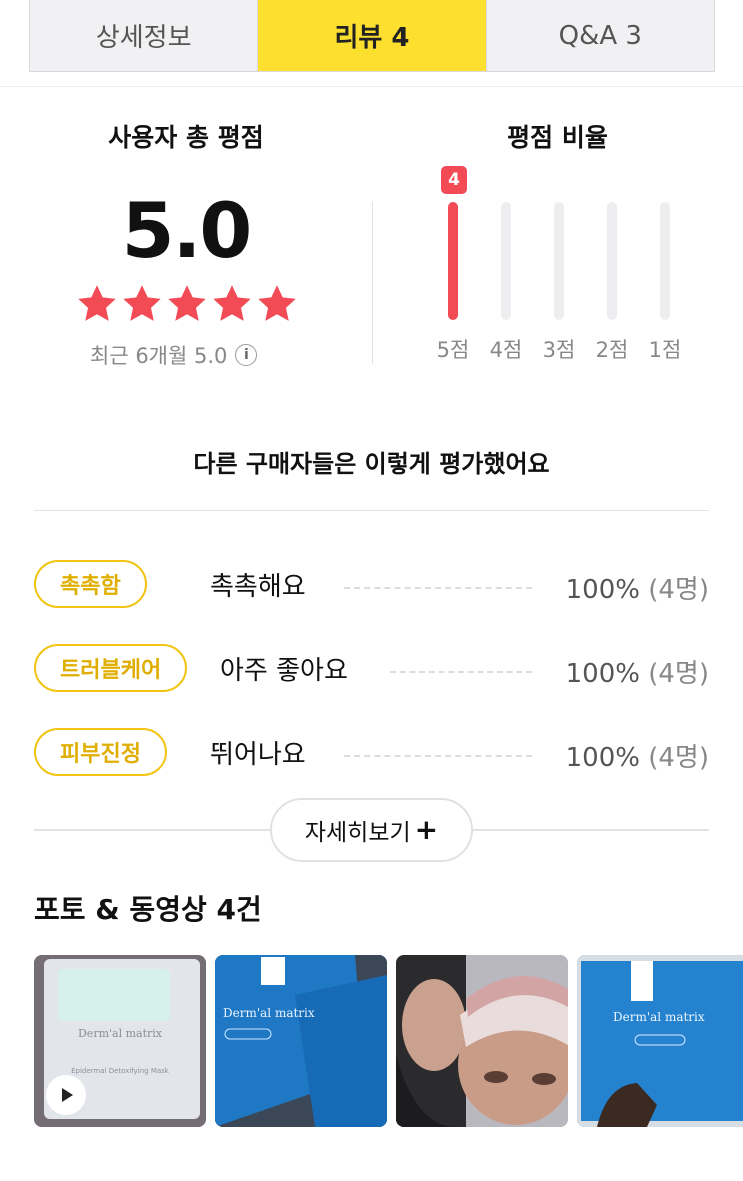  What do you see at coordinates (144, 35) in the screenshot?
I see `tab-details: 상세정보` at bounding box center [144, 35].